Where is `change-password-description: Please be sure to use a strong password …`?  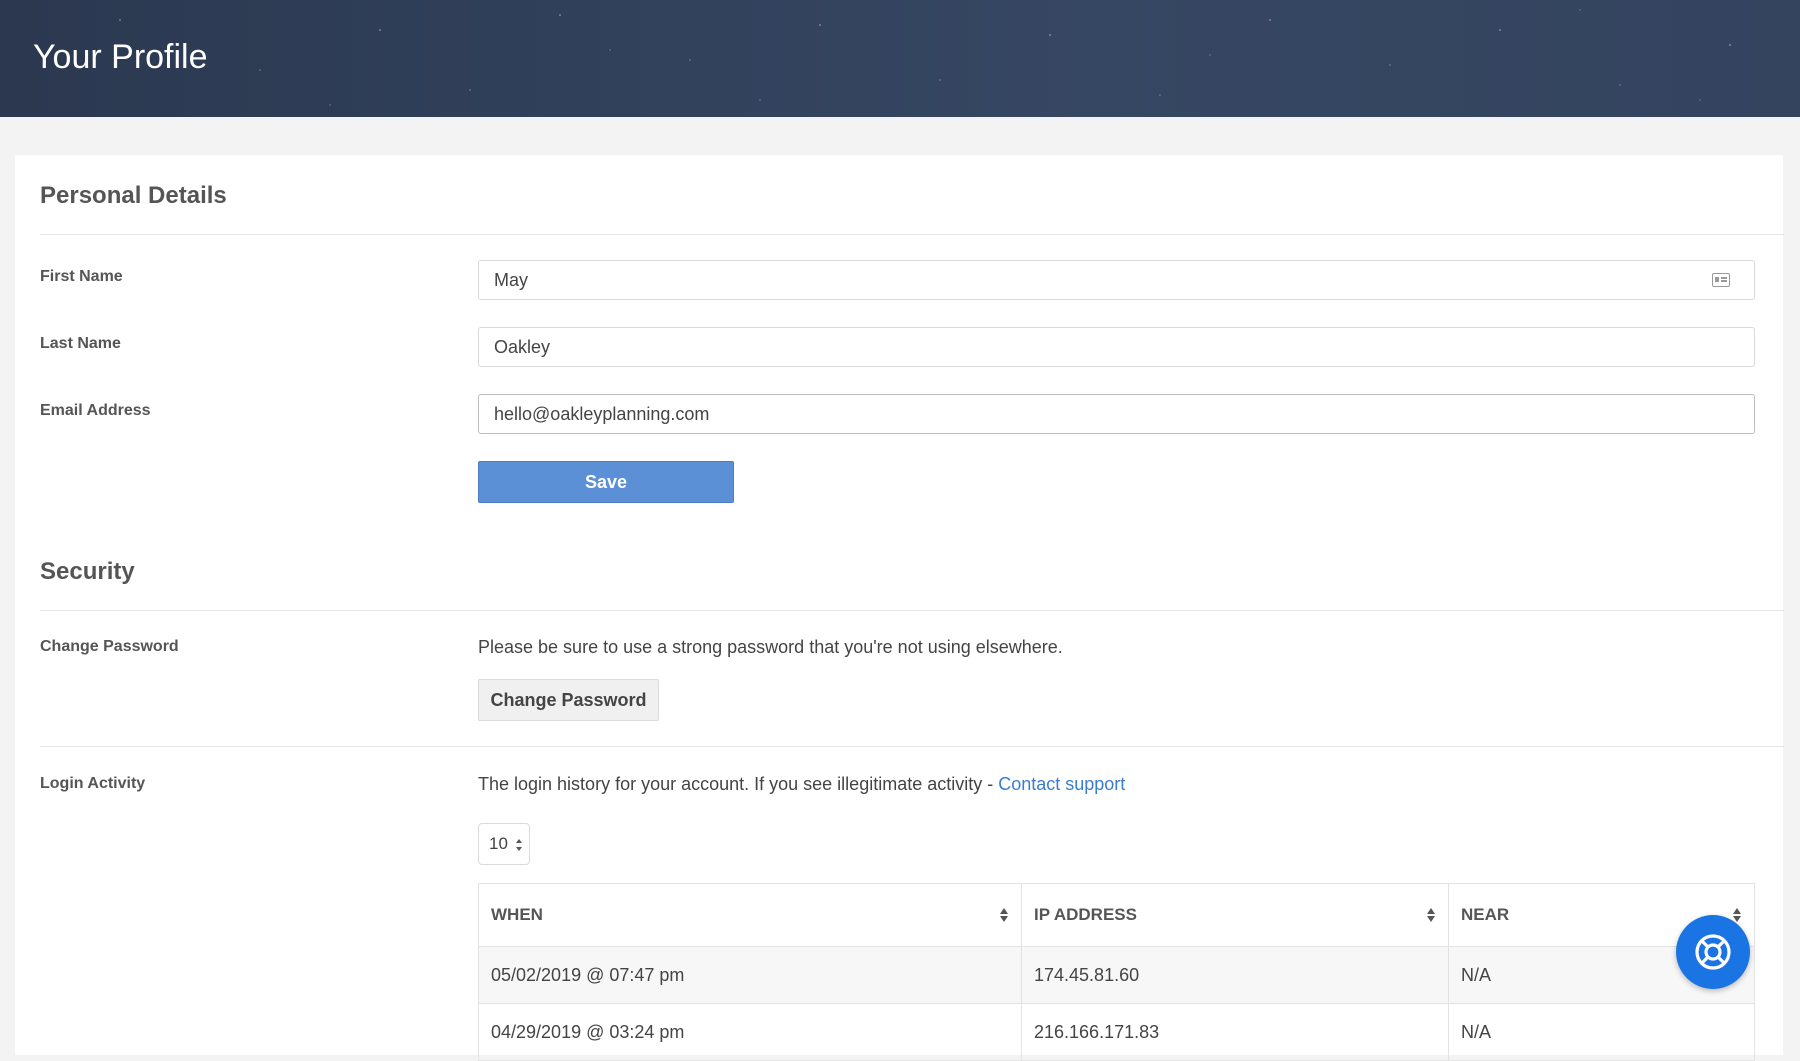
change-password-description: Please be sure to use a strong password … is located at coordinates (770, 647).